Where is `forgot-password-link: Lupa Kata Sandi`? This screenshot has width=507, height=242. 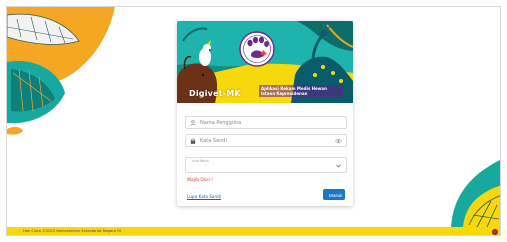 forgot-password-link: Lupa Kata Sandi is located at coordinates (204, 196).